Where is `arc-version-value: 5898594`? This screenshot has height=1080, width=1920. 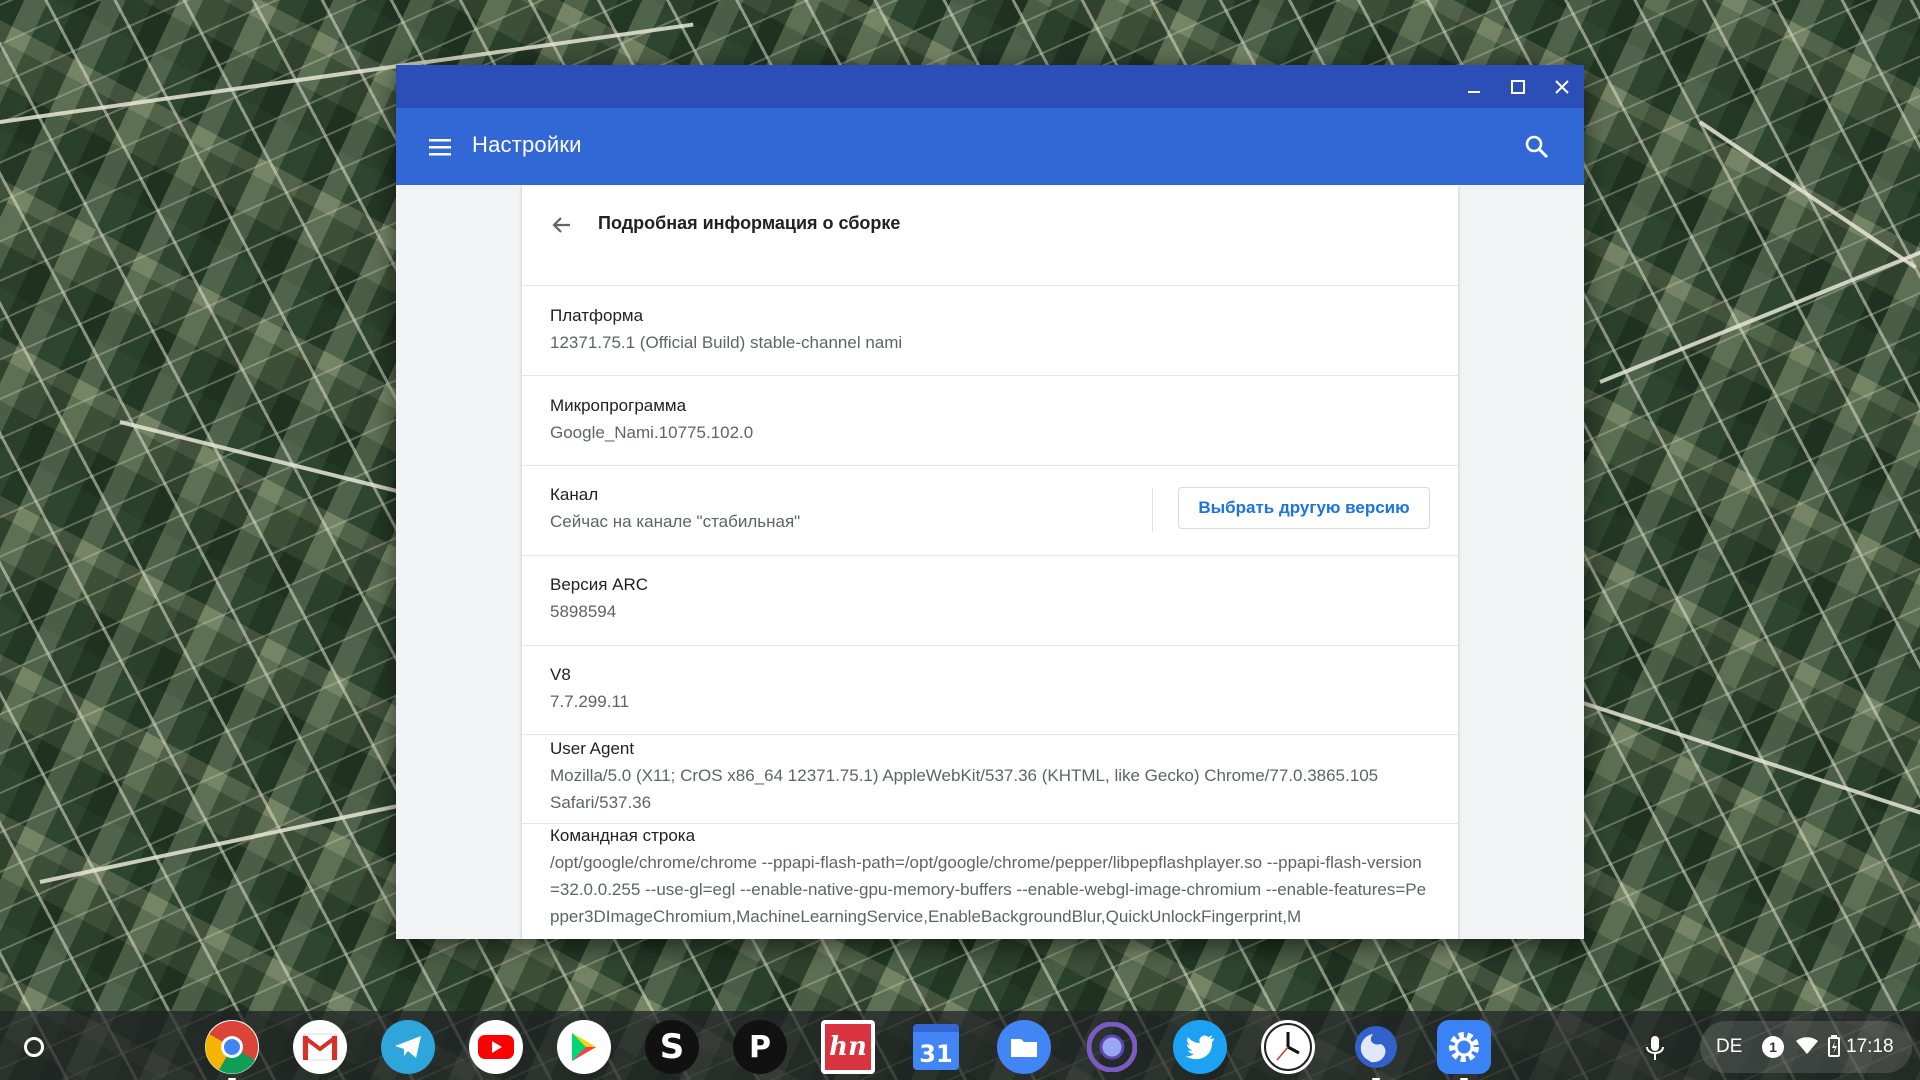 arc-version-value: 5898594 is located at coordinates (583, 611).